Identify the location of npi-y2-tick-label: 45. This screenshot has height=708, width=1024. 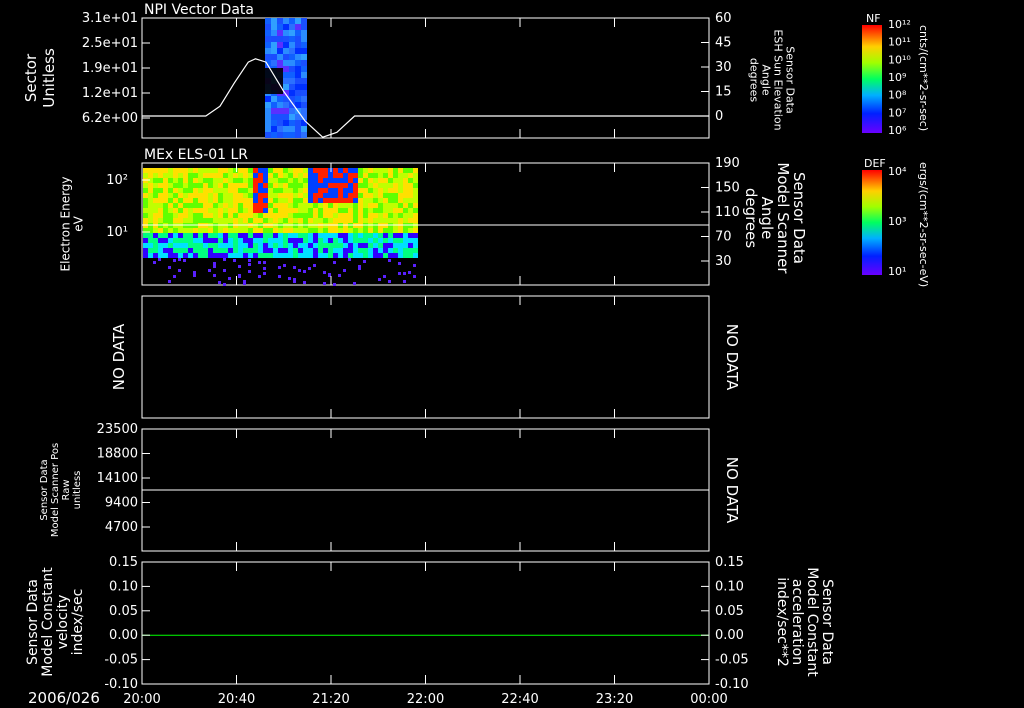
(723, 43).